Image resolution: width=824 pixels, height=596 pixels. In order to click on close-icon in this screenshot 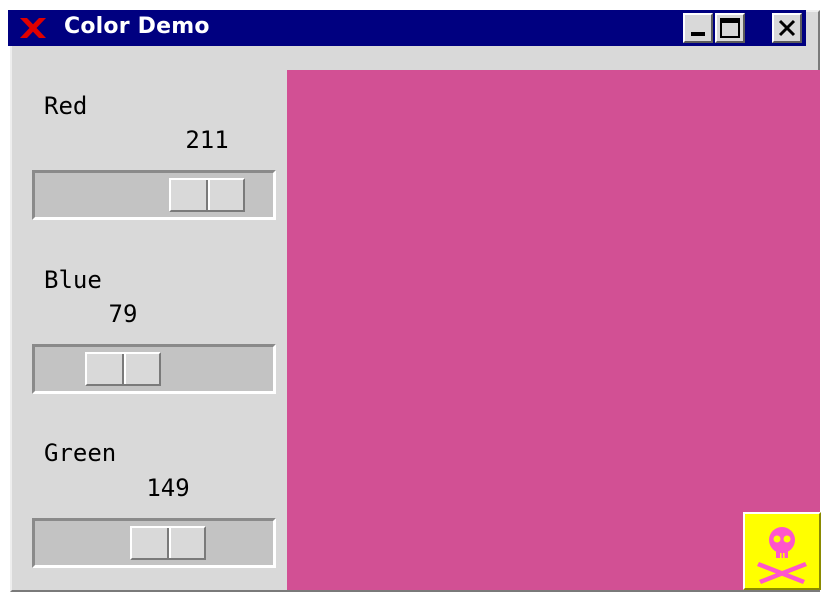, I will do `click(787, 28)`.